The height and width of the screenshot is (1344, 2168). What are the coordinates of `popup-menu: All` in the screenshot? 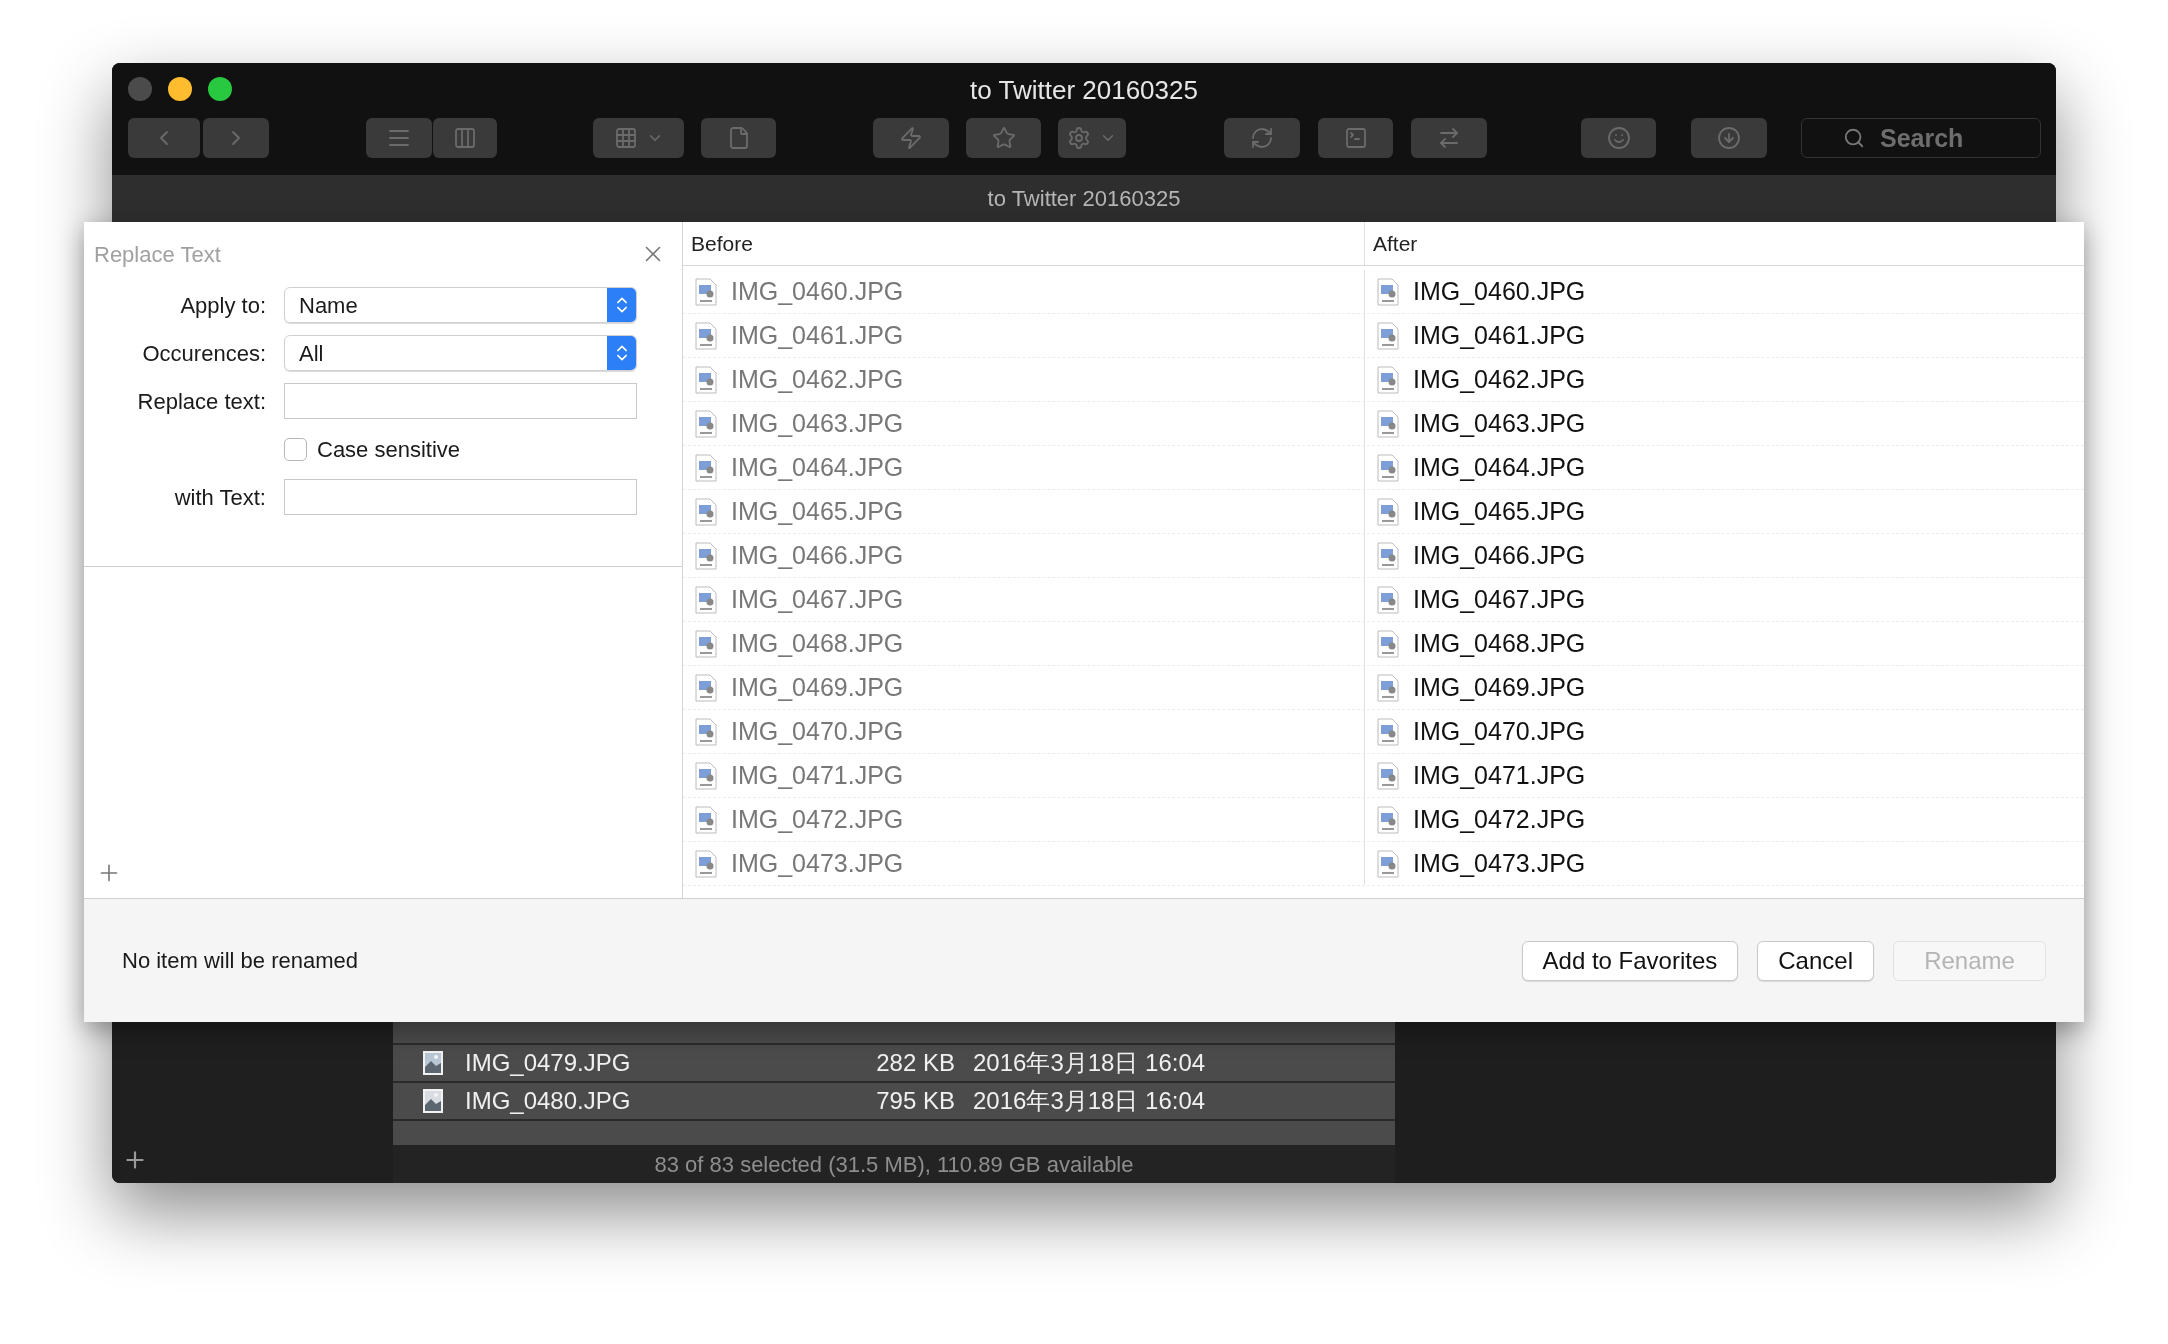 It's located at (460, 353).